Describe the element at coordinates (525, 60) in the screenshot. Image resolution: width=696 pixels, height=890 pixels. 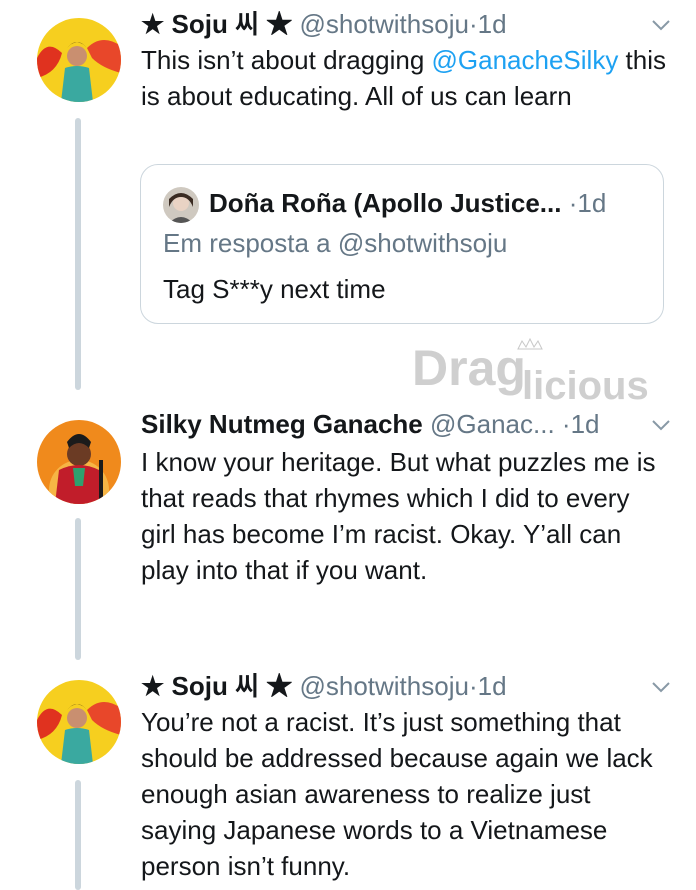
I see `mention-link: @GanacheSilky` at that location.